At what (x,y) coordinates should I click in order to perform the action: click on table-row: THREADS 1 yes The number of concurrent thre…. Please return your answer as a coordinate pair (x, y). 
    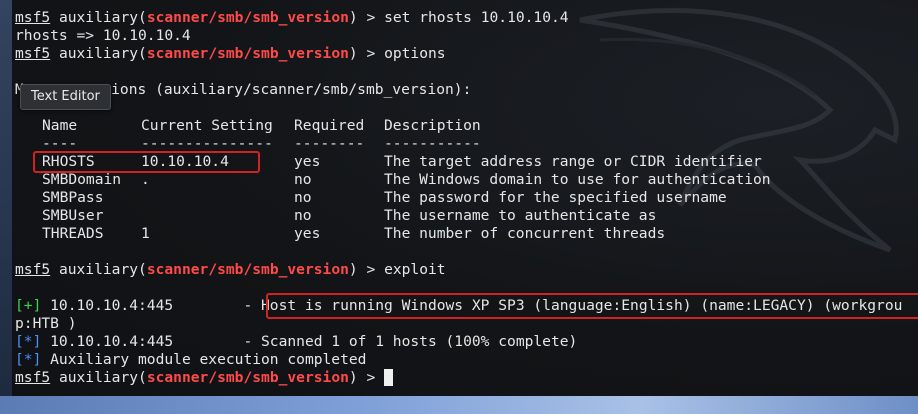
    Looking at the image, I should click on (354, 233).